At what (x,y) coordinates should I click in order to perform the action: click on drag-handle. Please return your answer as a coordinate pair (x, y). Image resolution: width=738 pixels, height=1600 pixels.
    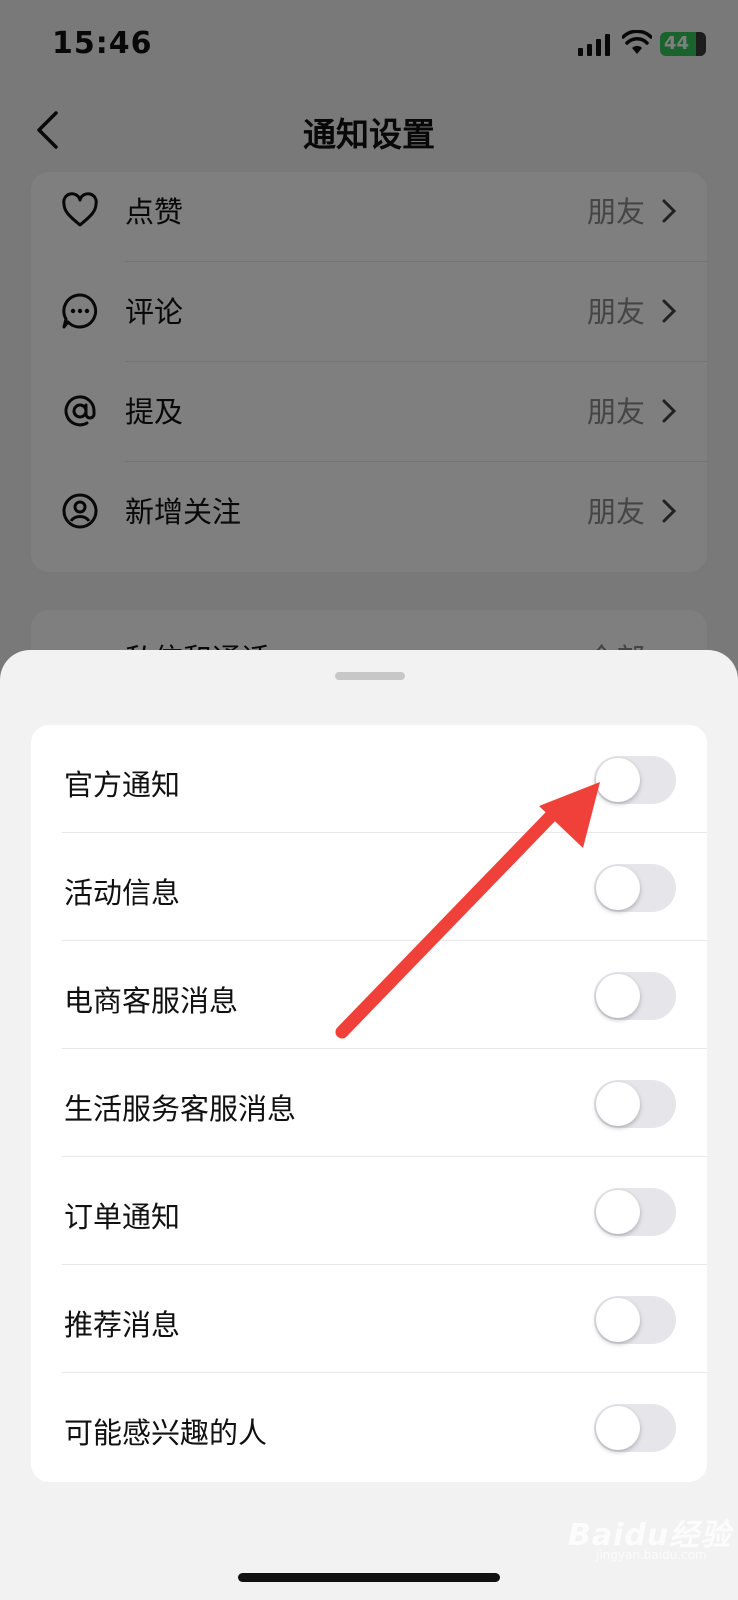
    Looking at the image, I should click on (370, 676).